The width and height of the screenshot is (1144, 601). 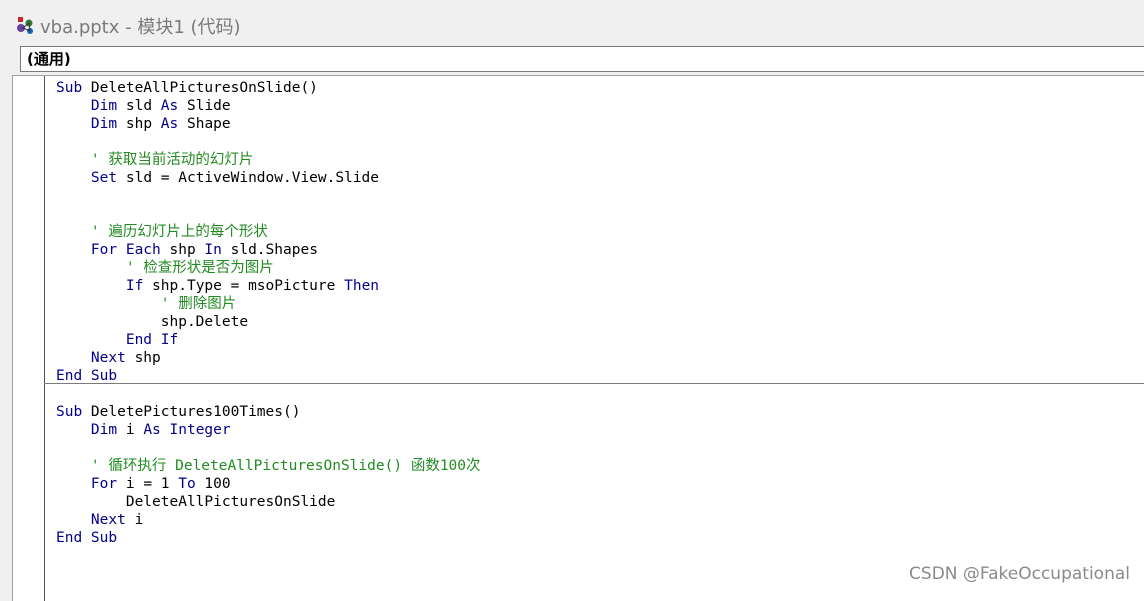 I want to click on code-line: Sub DeleteAllPicturesOnSlide(), so click(x=217, y=88).